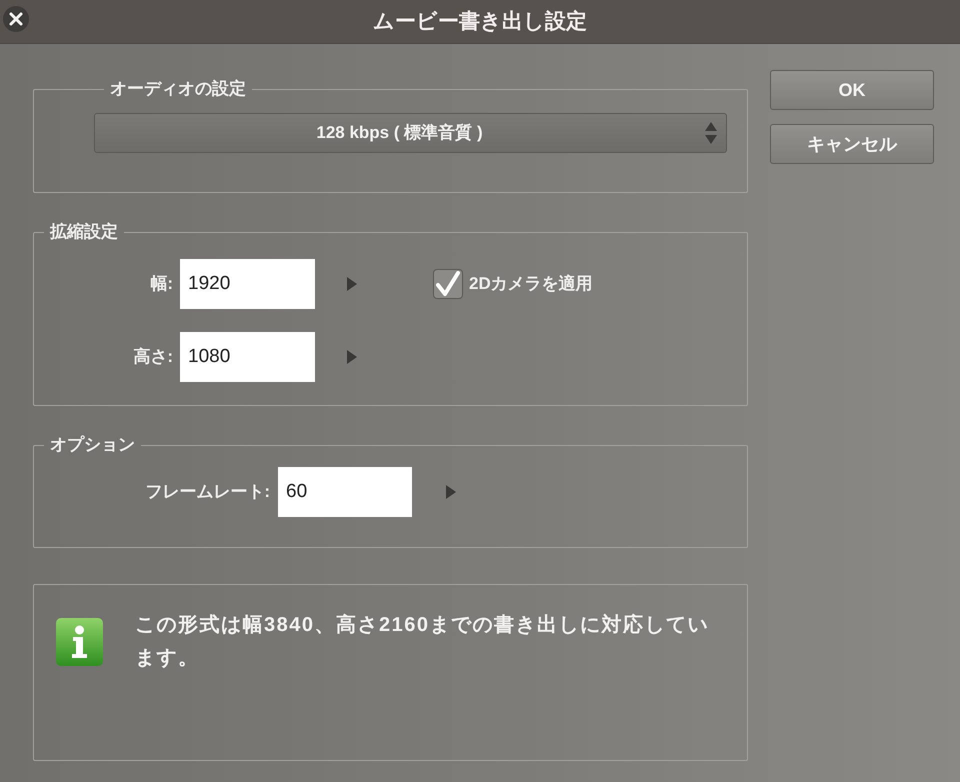  I want to click on close-icon, so click(16, 19).